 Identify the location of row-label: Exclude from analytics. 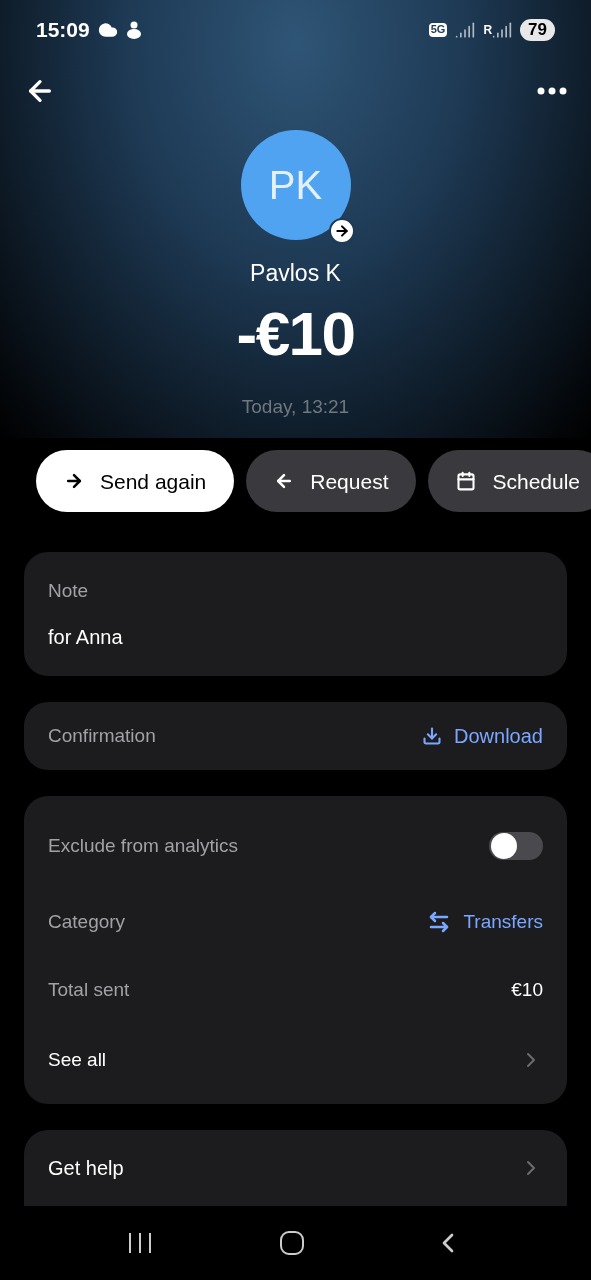
(143, 846).